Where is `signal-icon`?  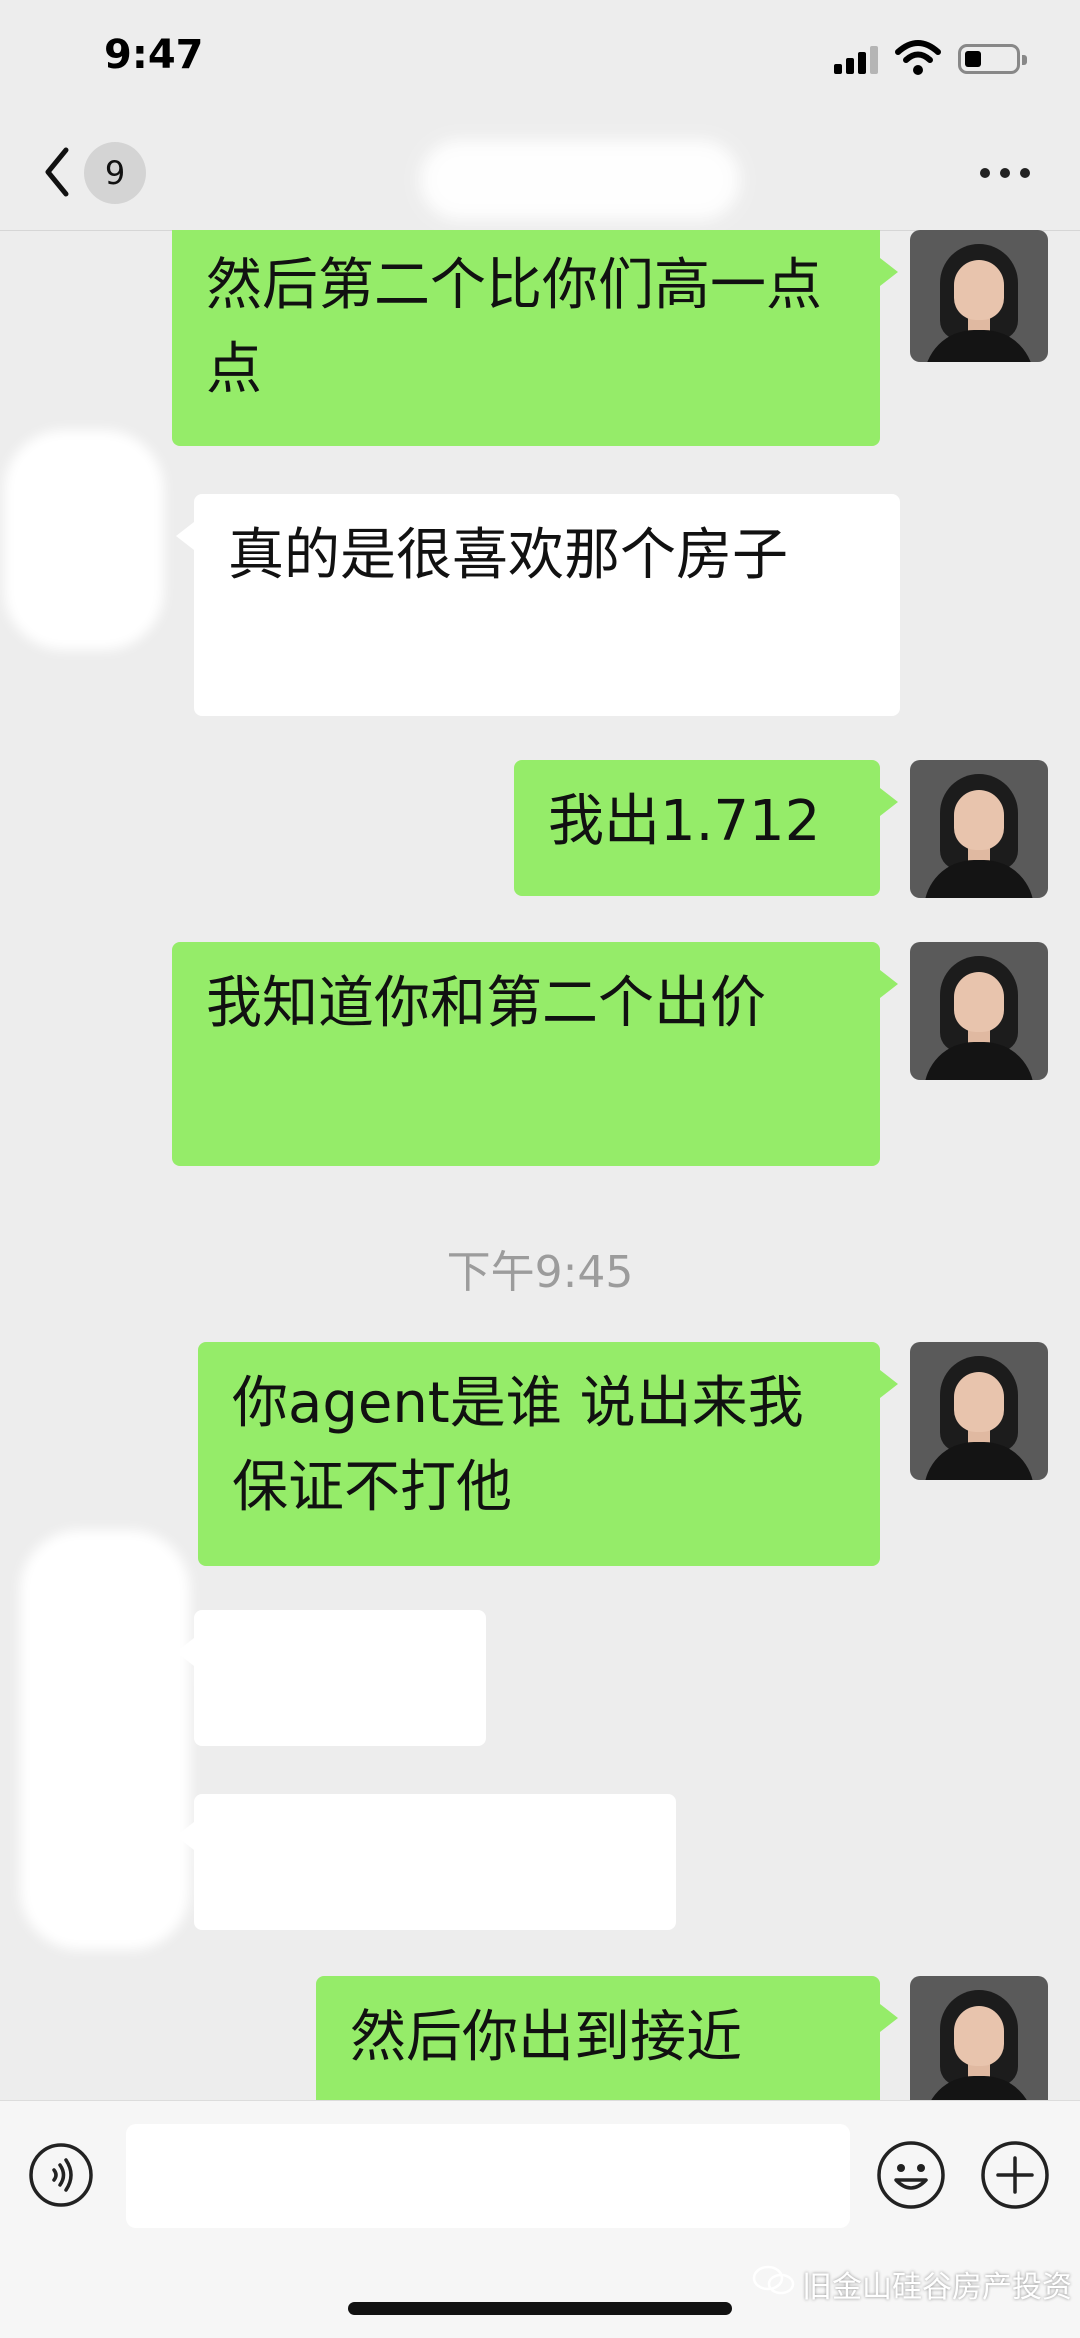
signal-icon is located at coordinates (857, 60).